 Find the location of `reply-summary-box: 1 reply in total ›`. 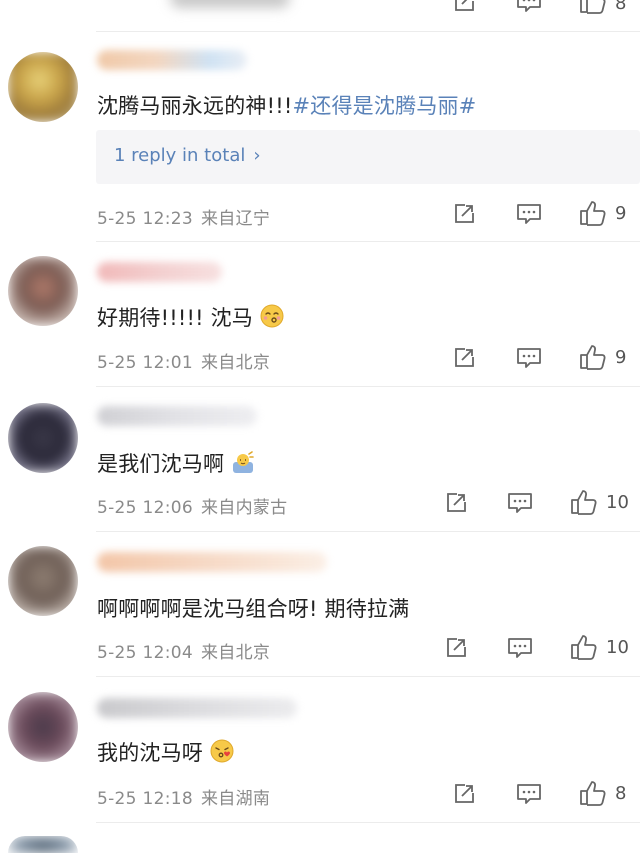

reply-summary-box: 1 reply in total › is located at coordinates (368, 157).